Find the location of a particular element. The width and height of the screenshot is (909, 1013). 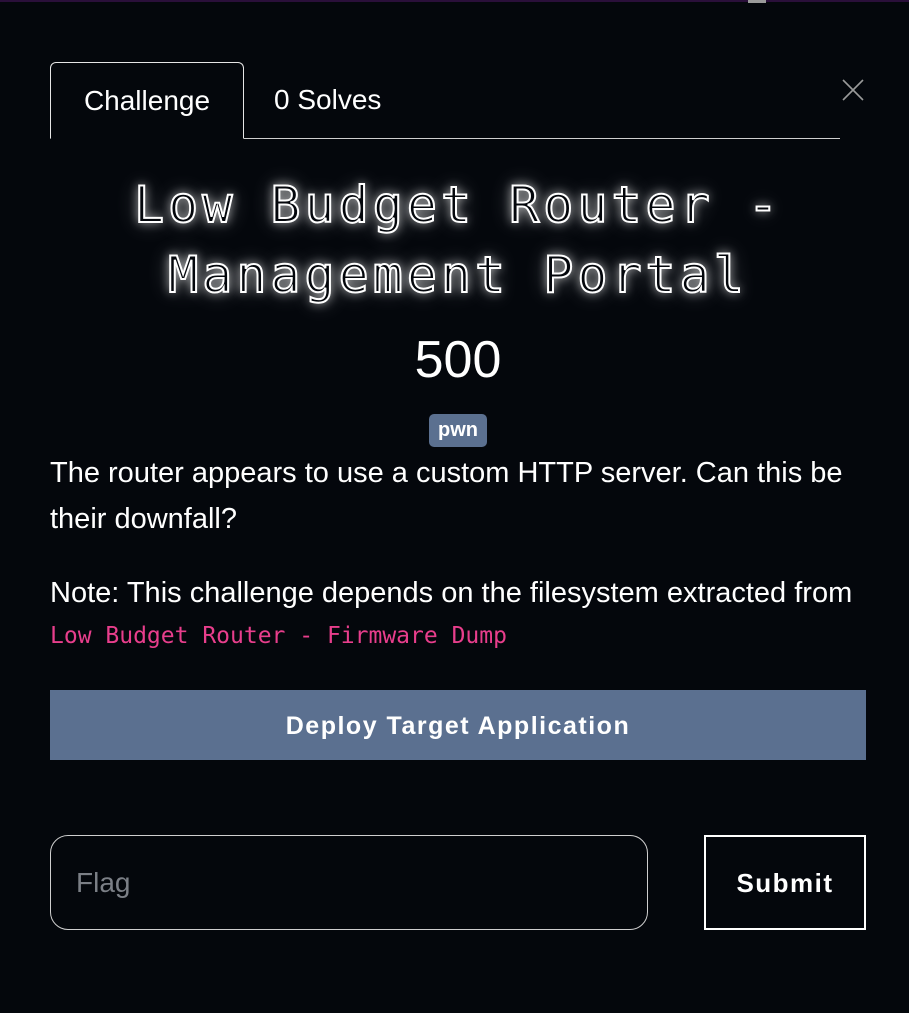

description-code: Low Budget Router - Firmware Dump is located at coordinates (278, 636).